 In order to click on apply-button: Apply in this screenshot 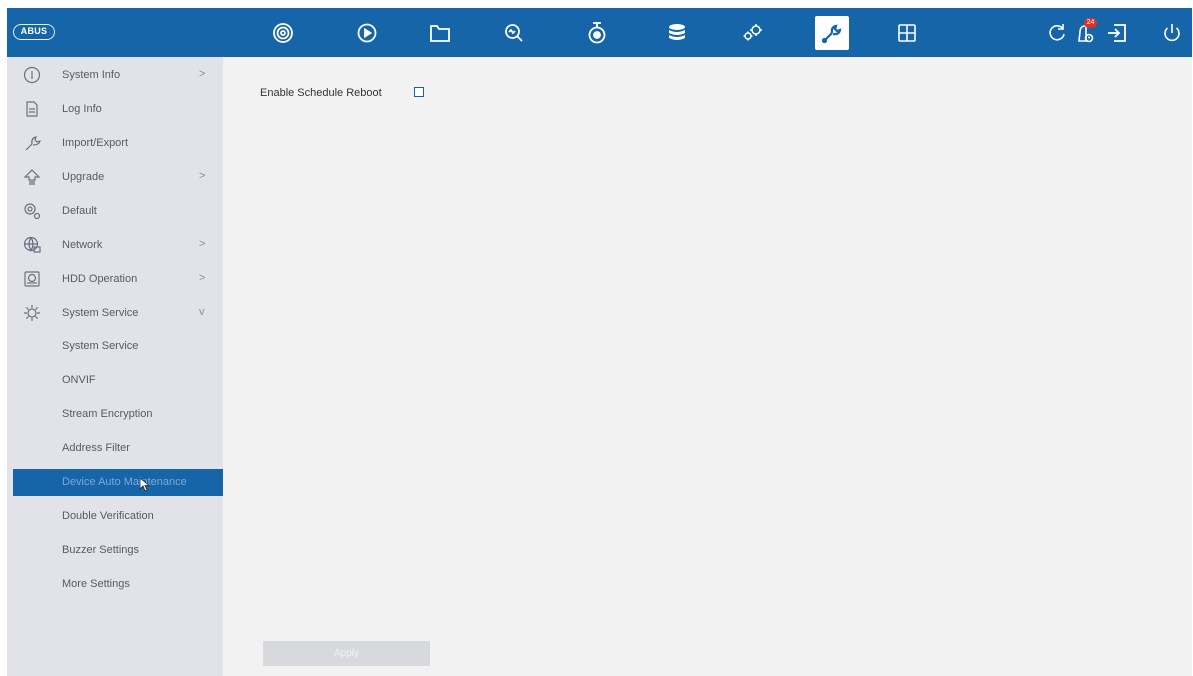, I will do `click(346, 653)`.